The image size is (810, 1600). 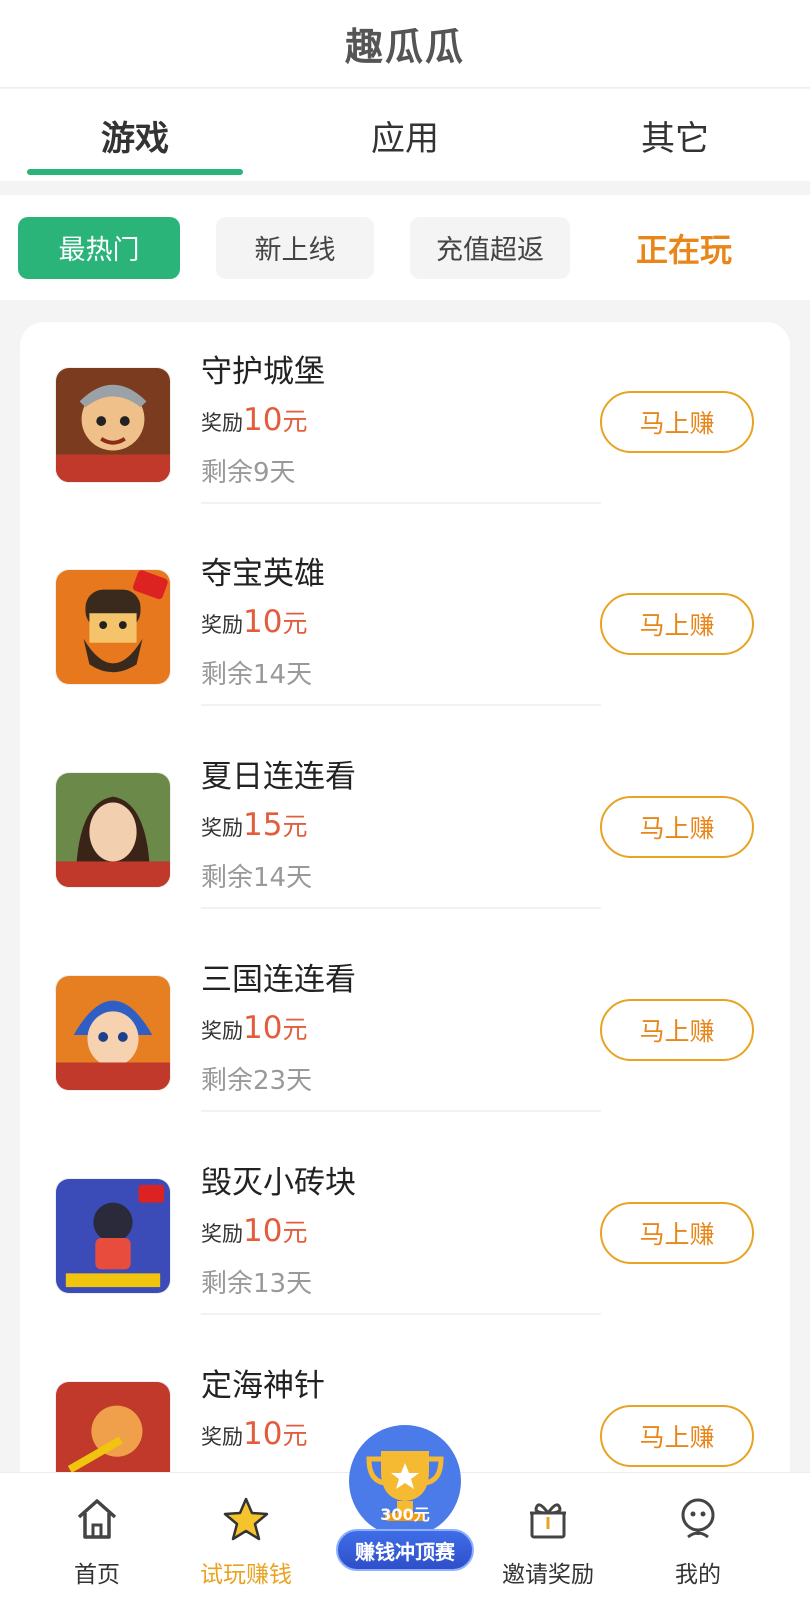 I want to click on game-list-item: 夺宝英雄 奖励10元 剩余14天 马上赚, so click(x=405, y=627).